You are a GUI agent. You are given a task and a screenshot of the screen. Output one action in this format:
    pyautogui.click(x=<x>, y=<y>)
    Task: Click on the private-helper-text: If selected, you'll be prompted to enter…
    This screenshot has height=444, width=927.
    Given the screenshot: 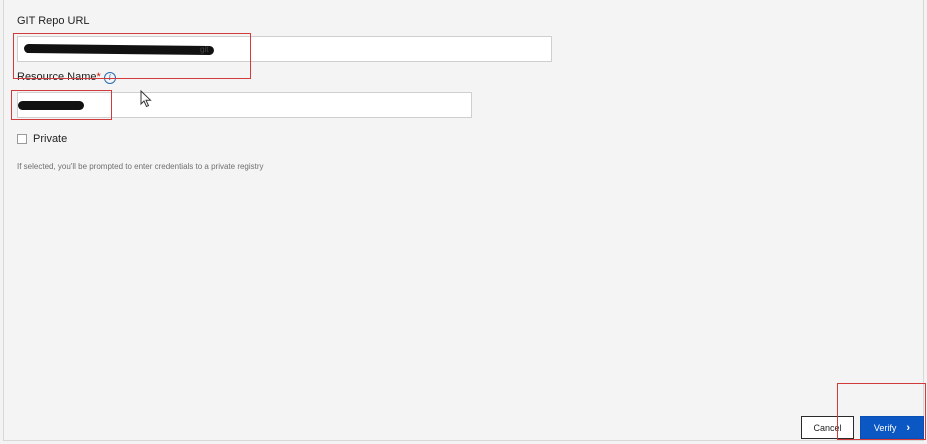 What is the action you would take?
    pyautogui.click(x=140, y=166)
    